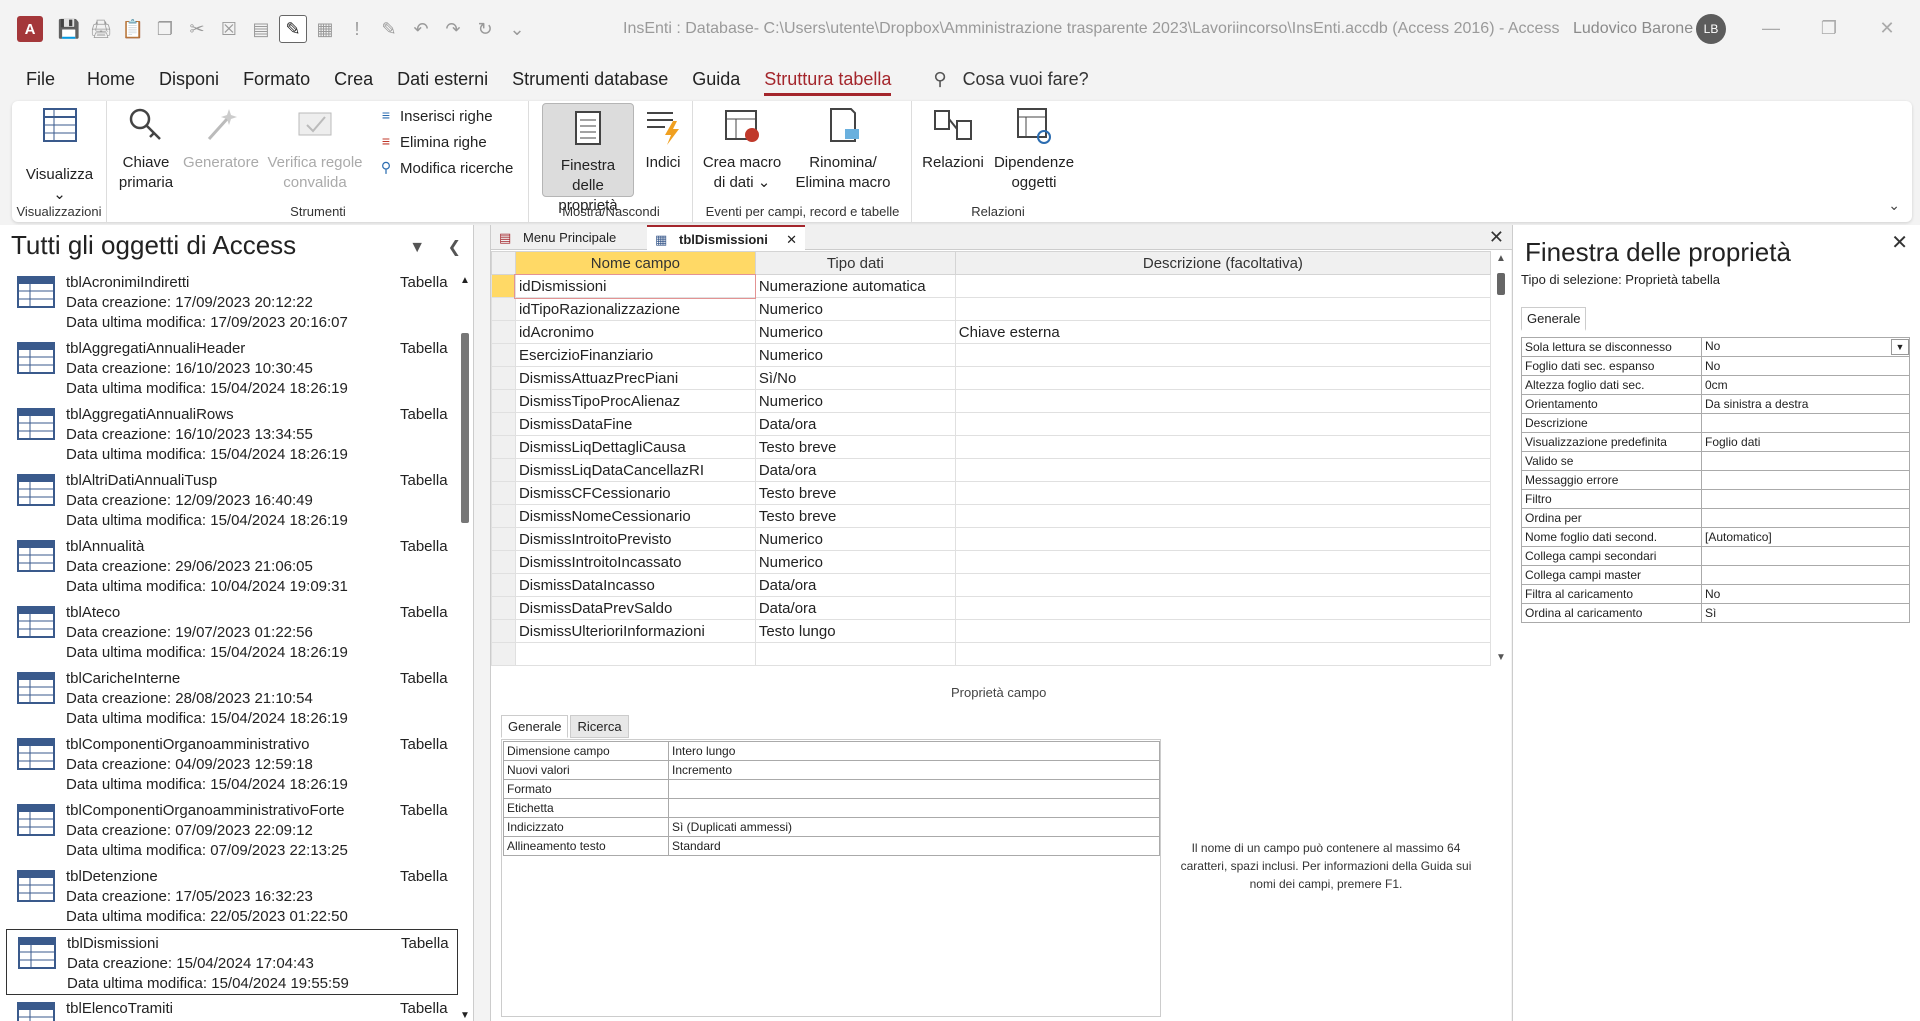  I want to click on data-type-cell: Numerico, so click(855, 332).